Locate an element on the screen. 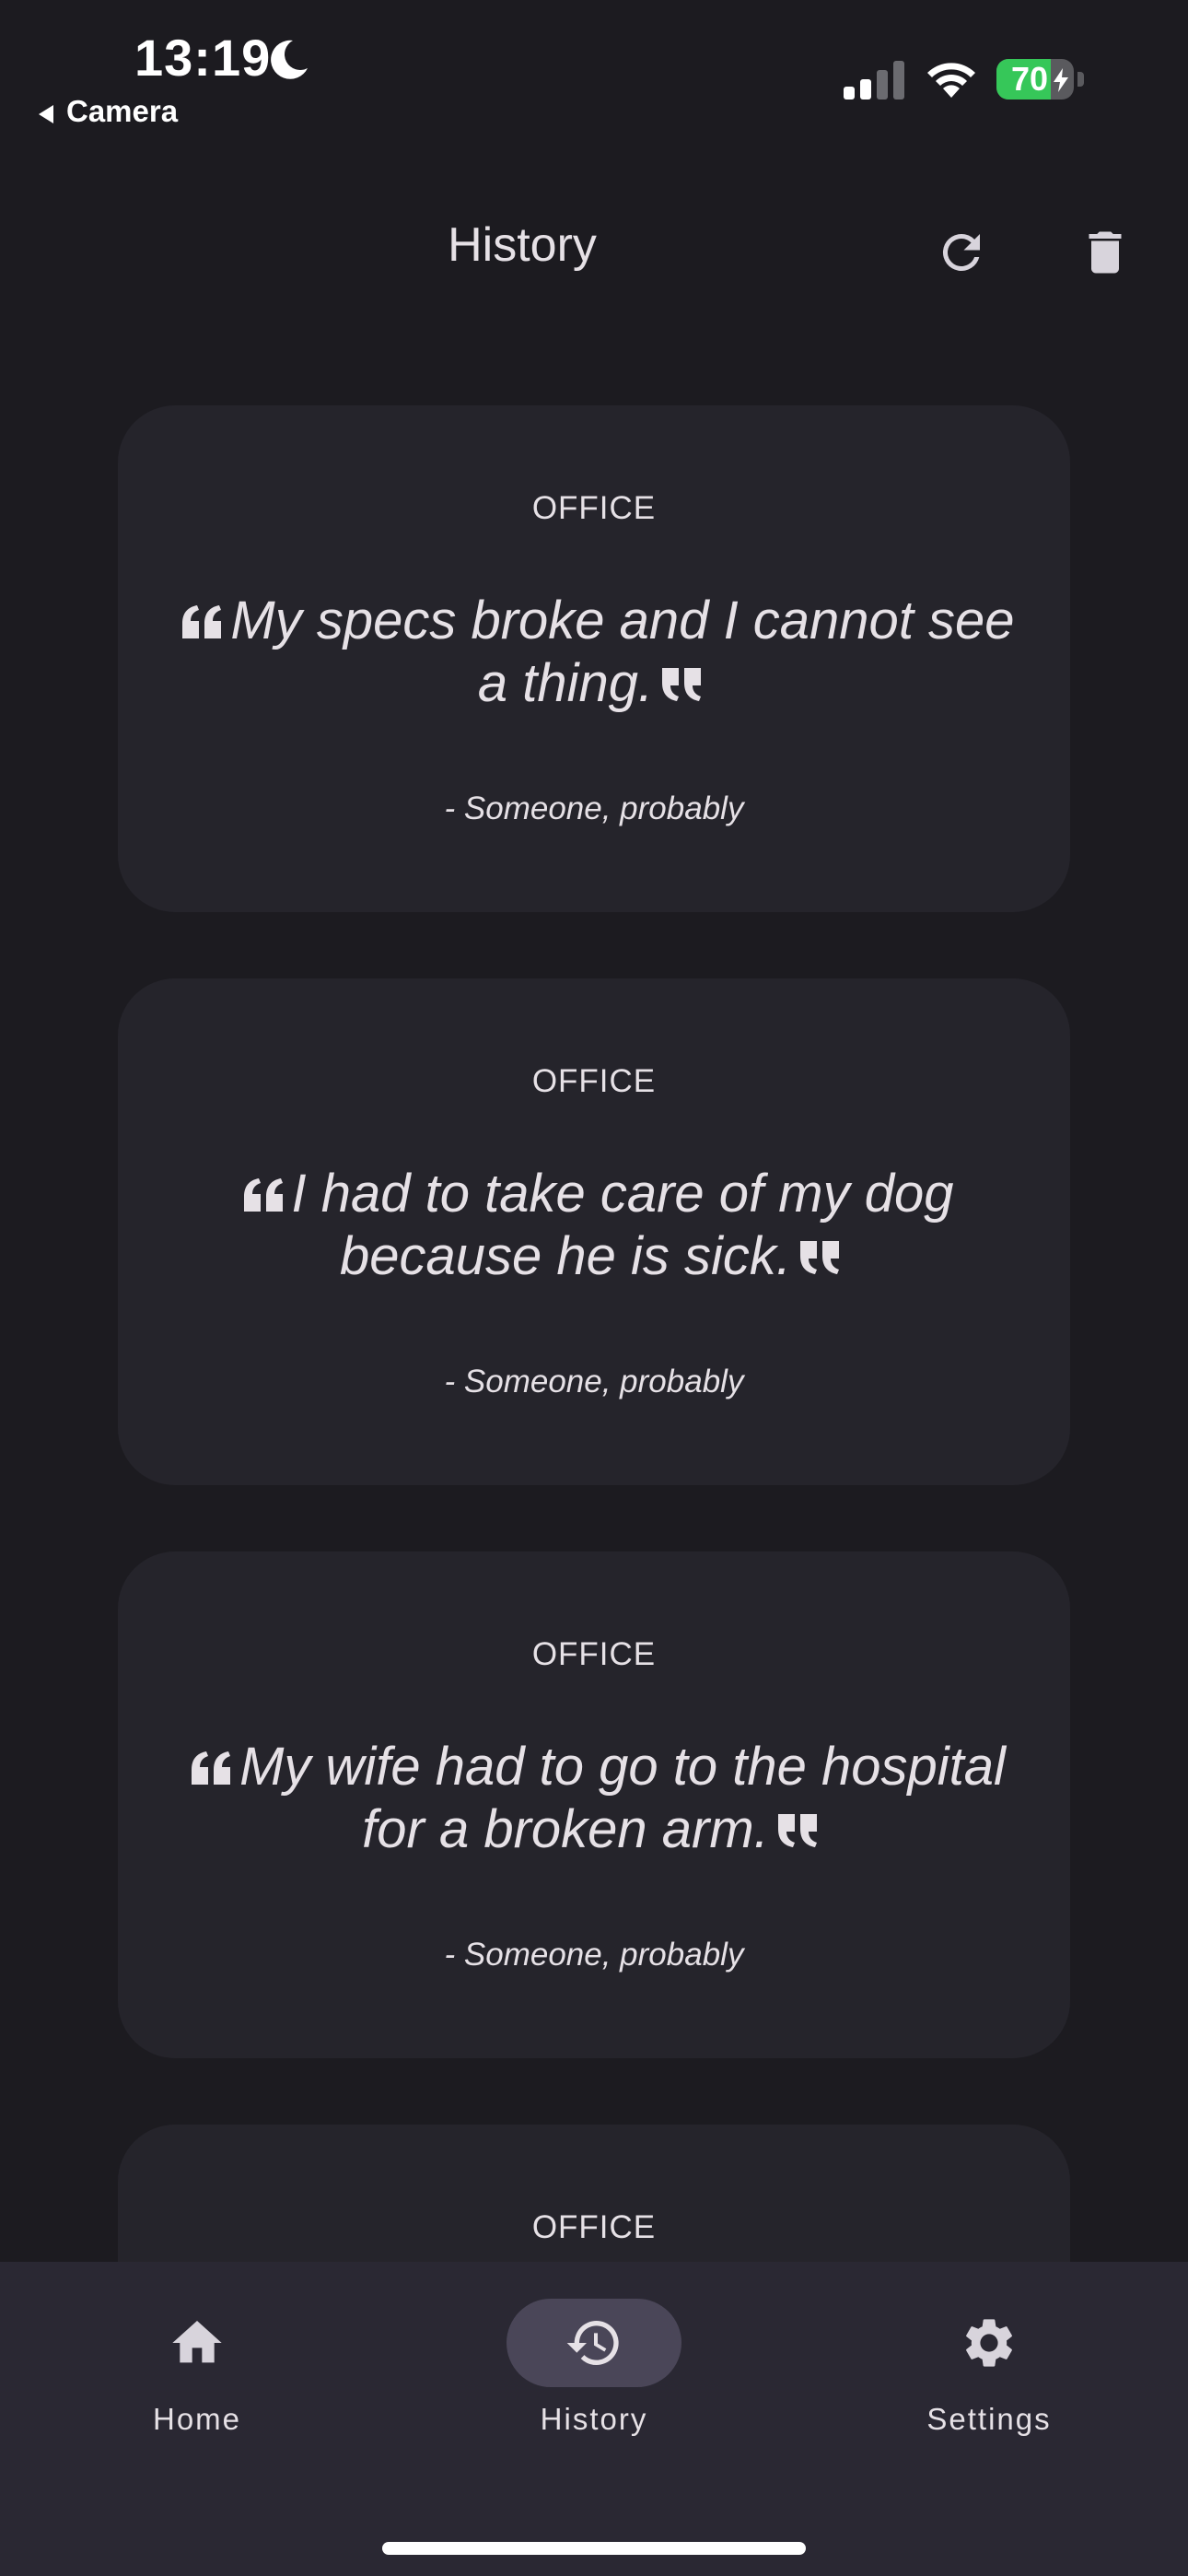 This screenshot has height=2576, width=1188. delete-icon is located at coordinates (1105, 252).